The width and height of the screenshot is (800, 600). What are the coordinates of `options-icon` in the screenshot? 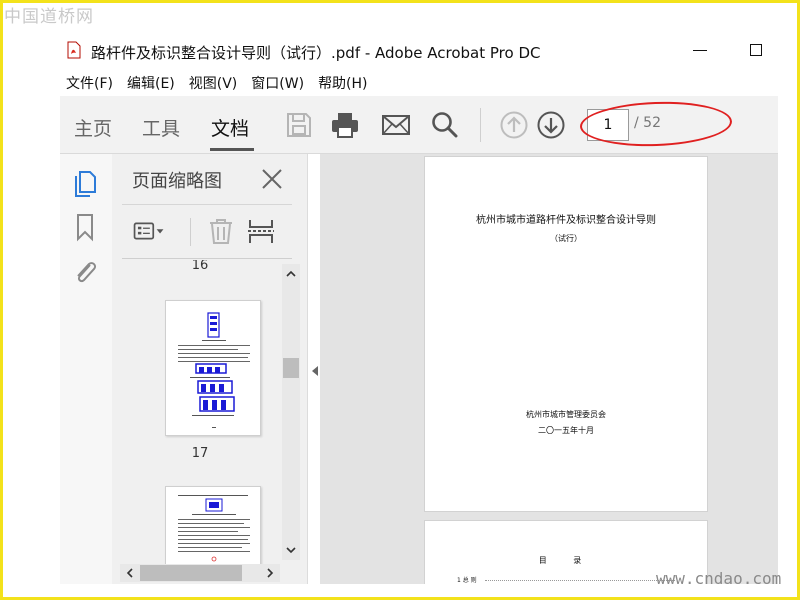 It's located at (149, 231).